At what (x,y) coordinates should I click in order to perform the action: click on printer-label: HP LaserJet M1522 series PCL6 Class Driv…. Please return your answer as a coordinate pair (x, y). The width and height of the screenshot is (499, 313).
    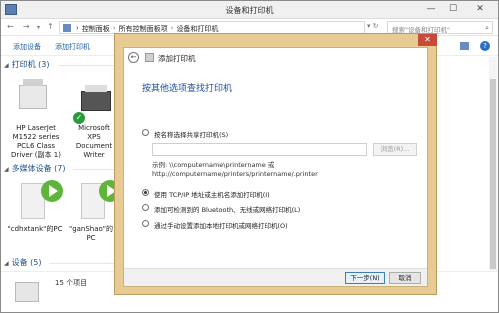
    Looking at the image, I should click on (36, 141).